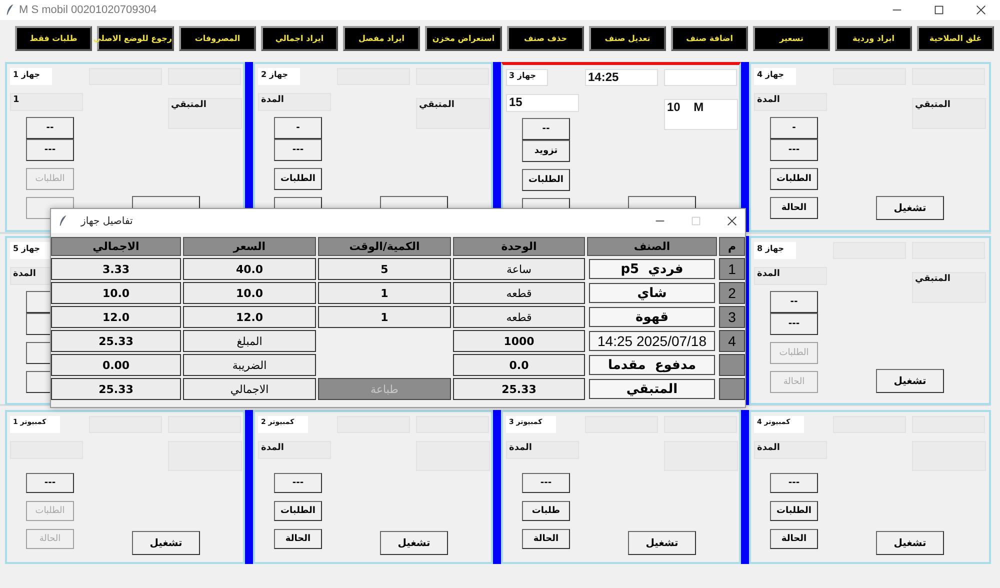  What do you see at coordinates (546, 511) in the screenshot?
I see `panel-button: طلبات` at bounding box center [546, 511].